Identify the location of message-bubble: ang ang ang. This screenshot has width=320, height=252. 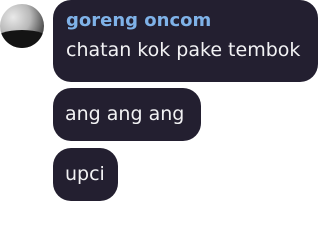
(127, 114).